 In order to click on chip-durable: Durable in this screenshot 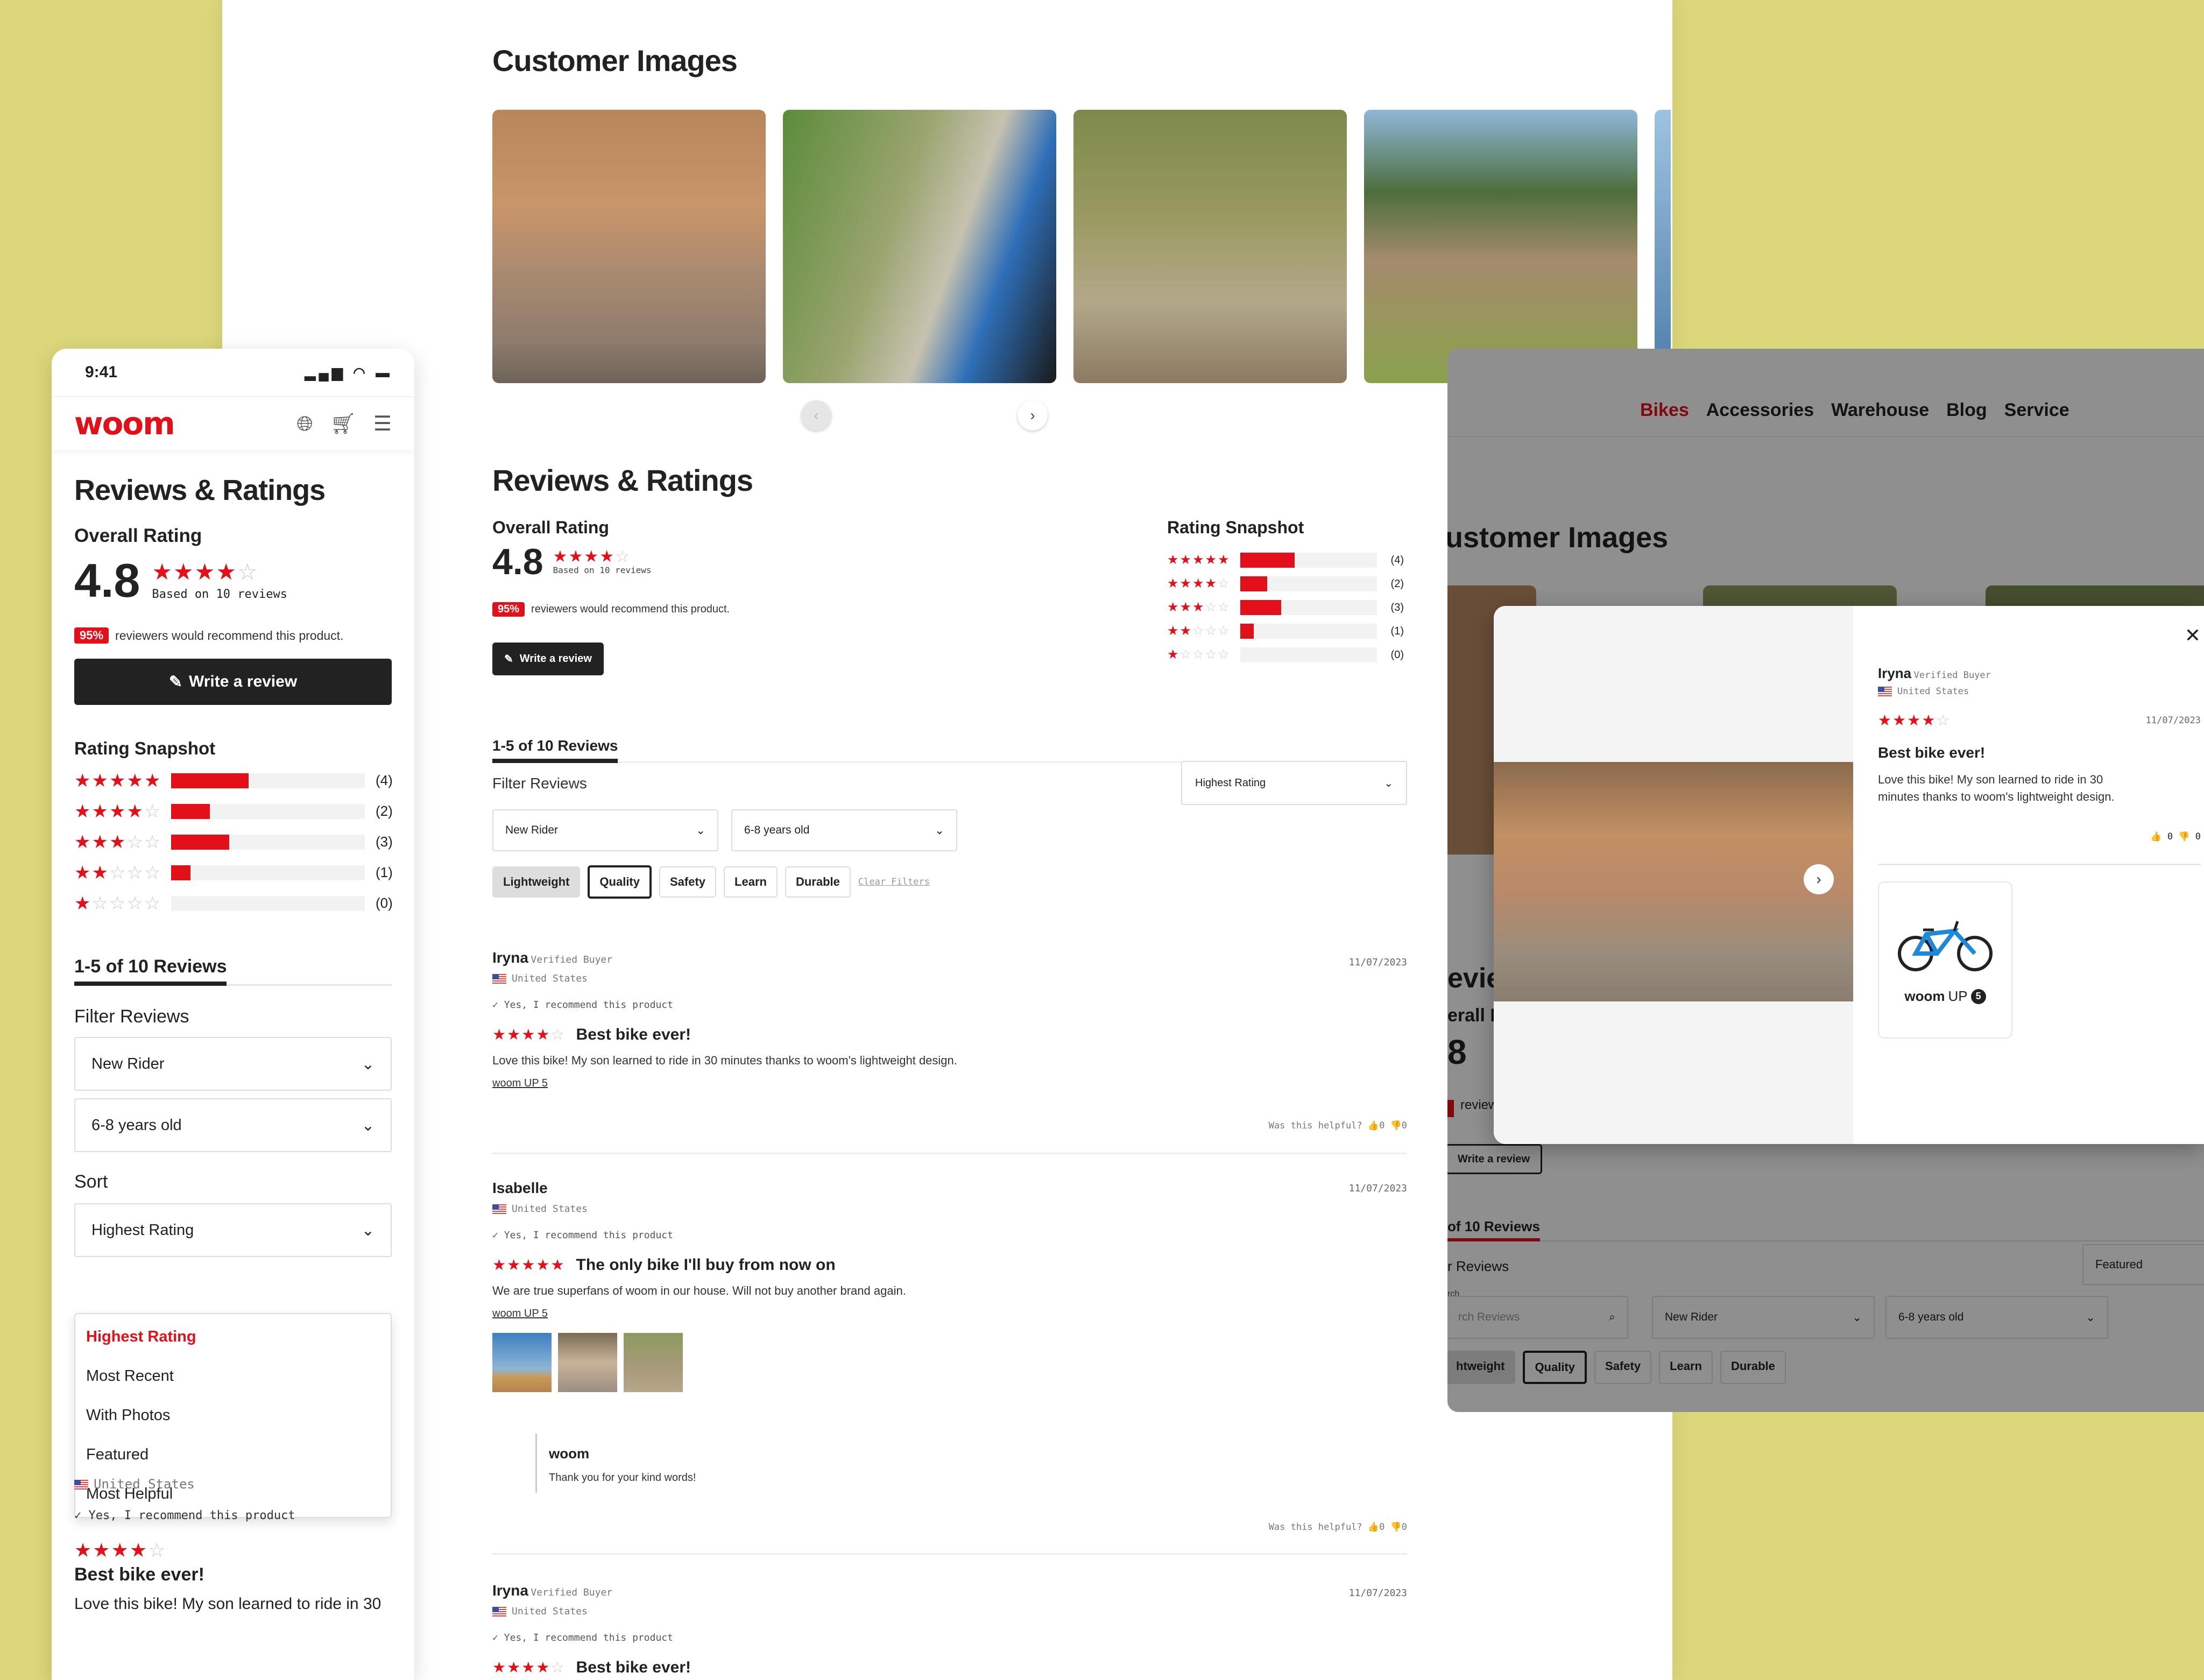, I will do `click(818, 882)`.